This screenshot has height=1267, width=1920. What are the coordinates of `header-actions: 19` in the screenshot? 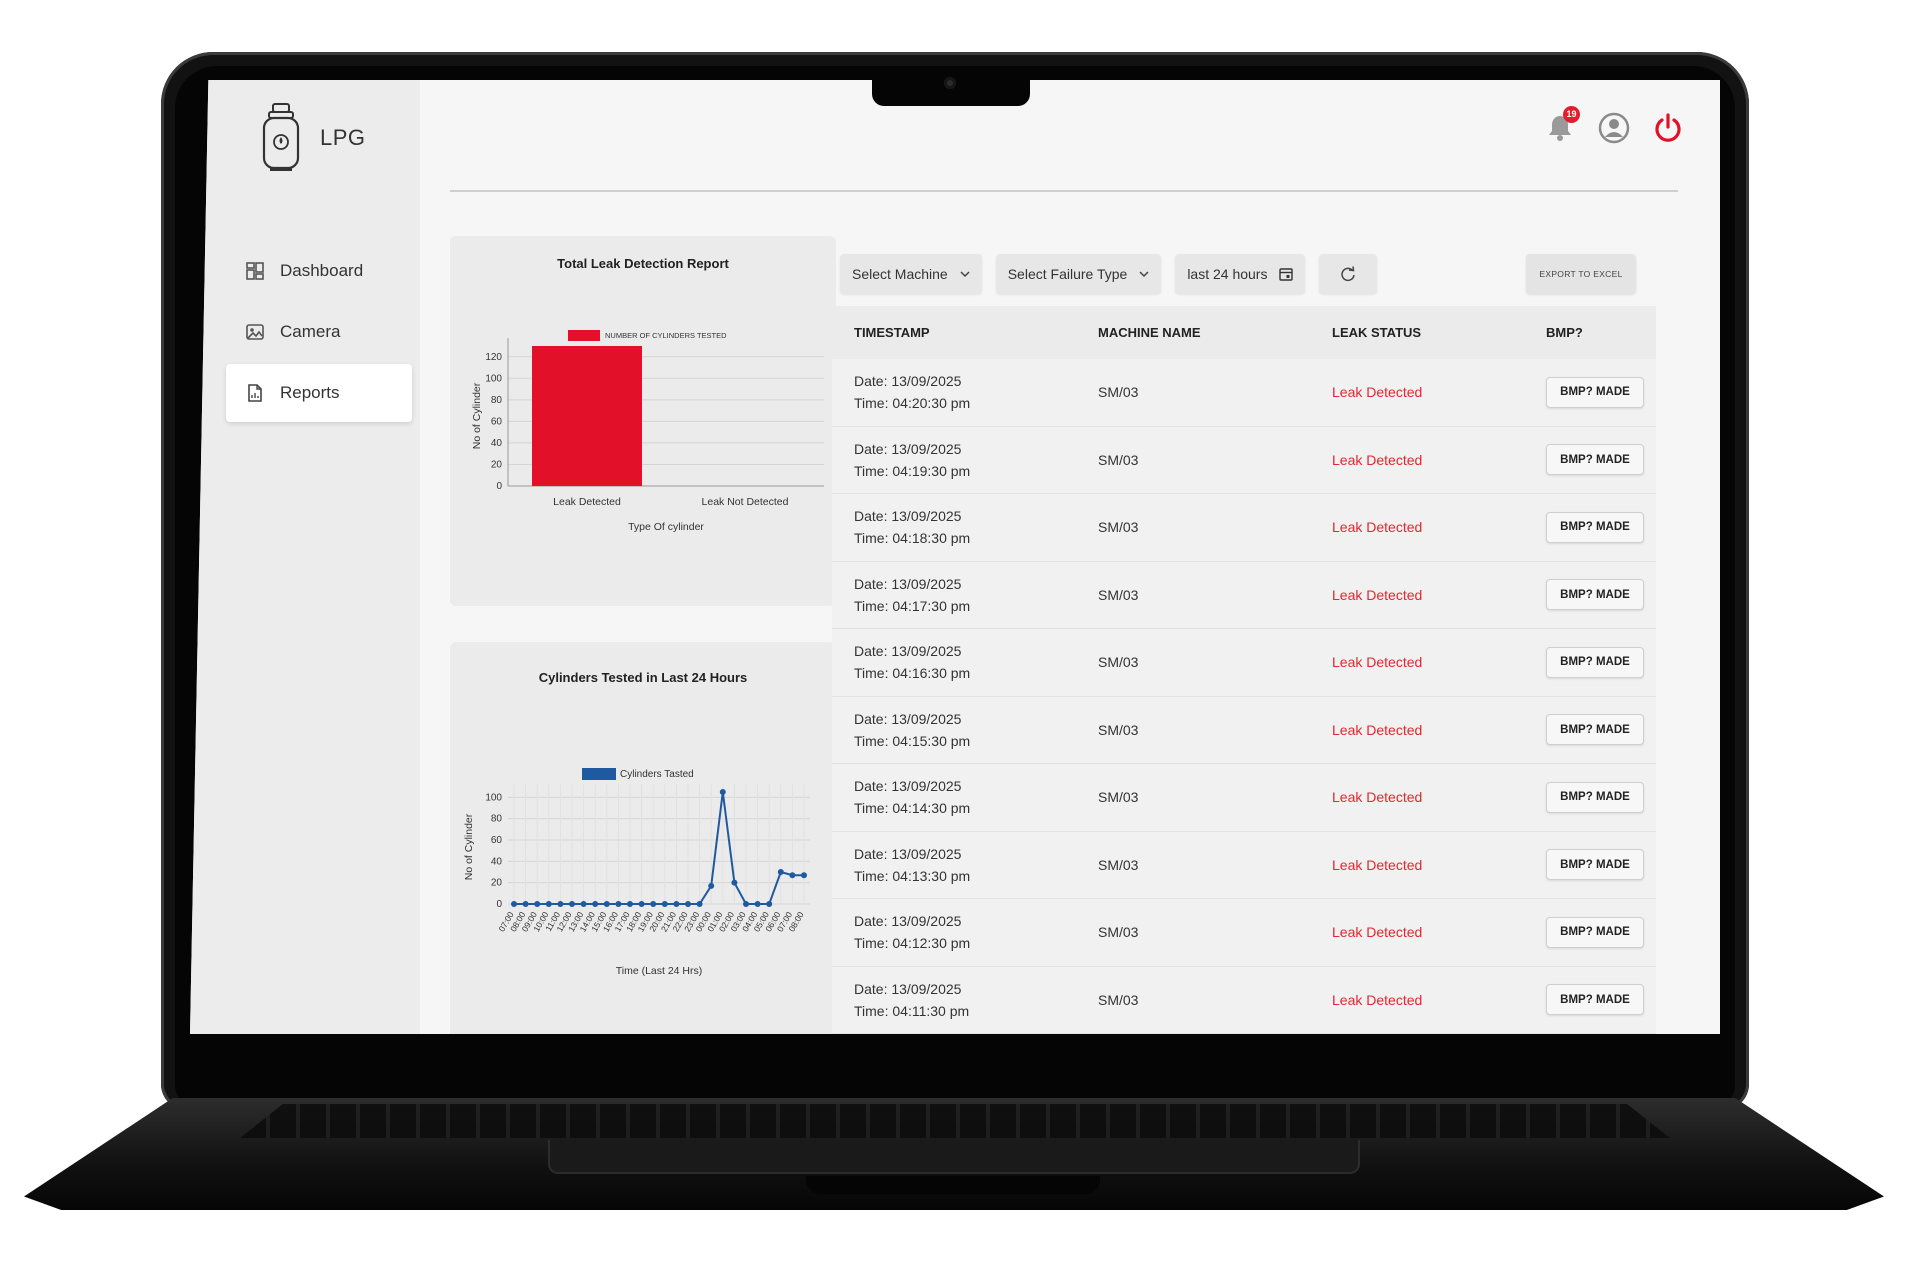 It's located at (1614, 125).